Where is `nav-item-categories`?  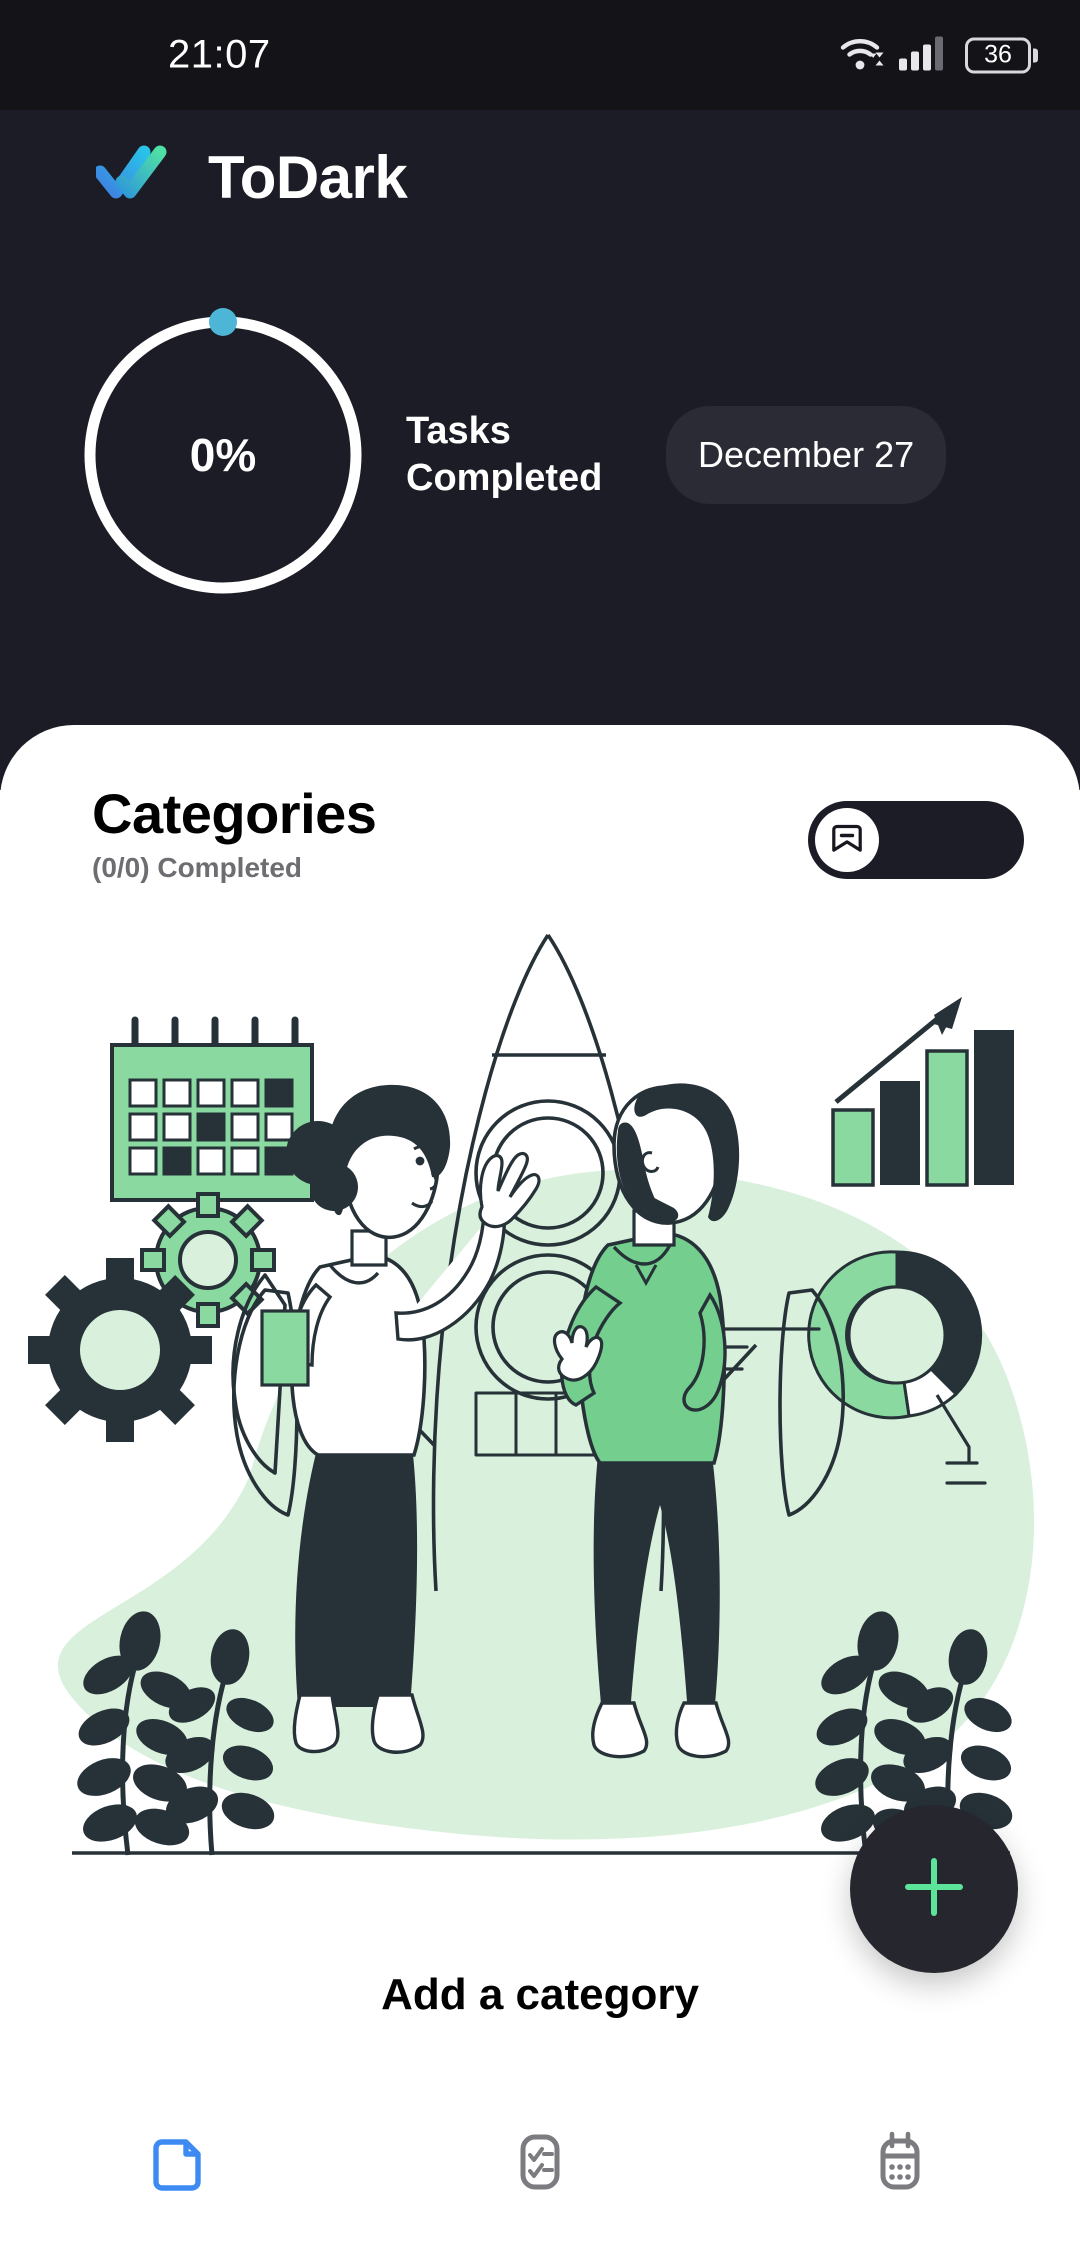
nav-item-categories is located at coordinates (180, 2164).